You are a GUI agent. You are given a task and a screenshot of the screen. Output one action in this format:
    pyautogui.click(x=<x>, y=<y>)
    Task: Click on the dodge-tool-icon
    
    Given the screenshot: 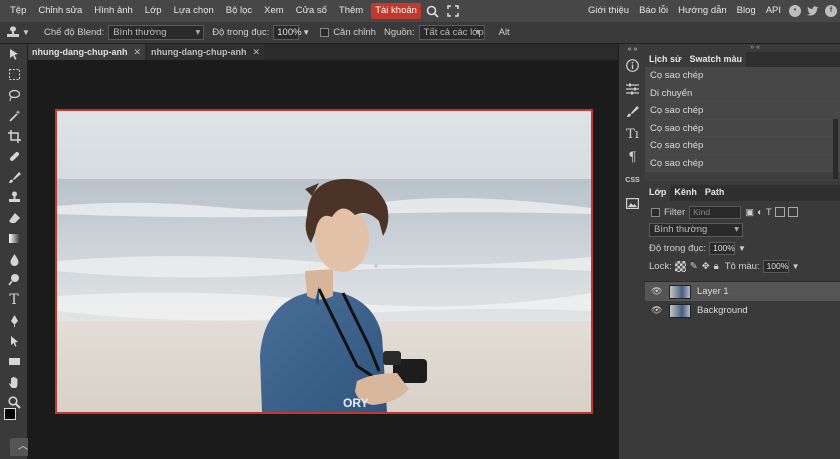 What is the action you would take?
    pyautogui.click(x=14, y=280)
    